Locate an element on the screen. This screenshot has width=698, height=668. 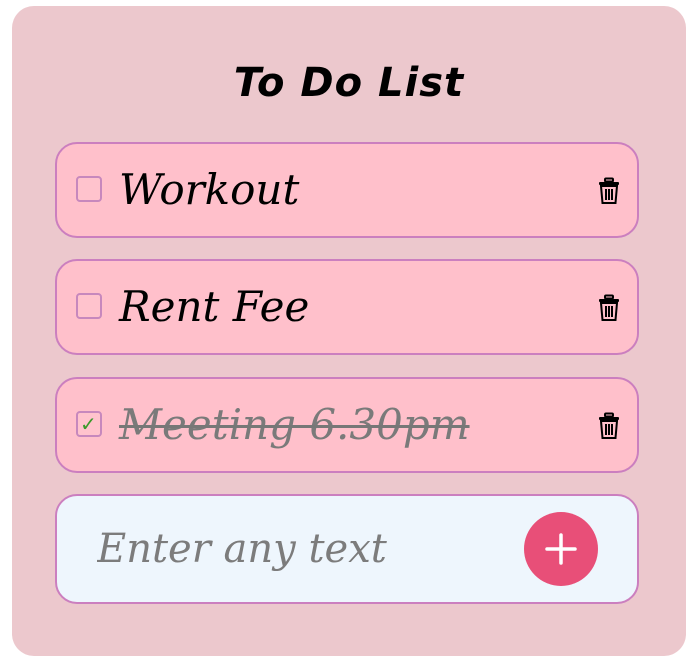
new-todo-input is located at coordinates (297, 549).